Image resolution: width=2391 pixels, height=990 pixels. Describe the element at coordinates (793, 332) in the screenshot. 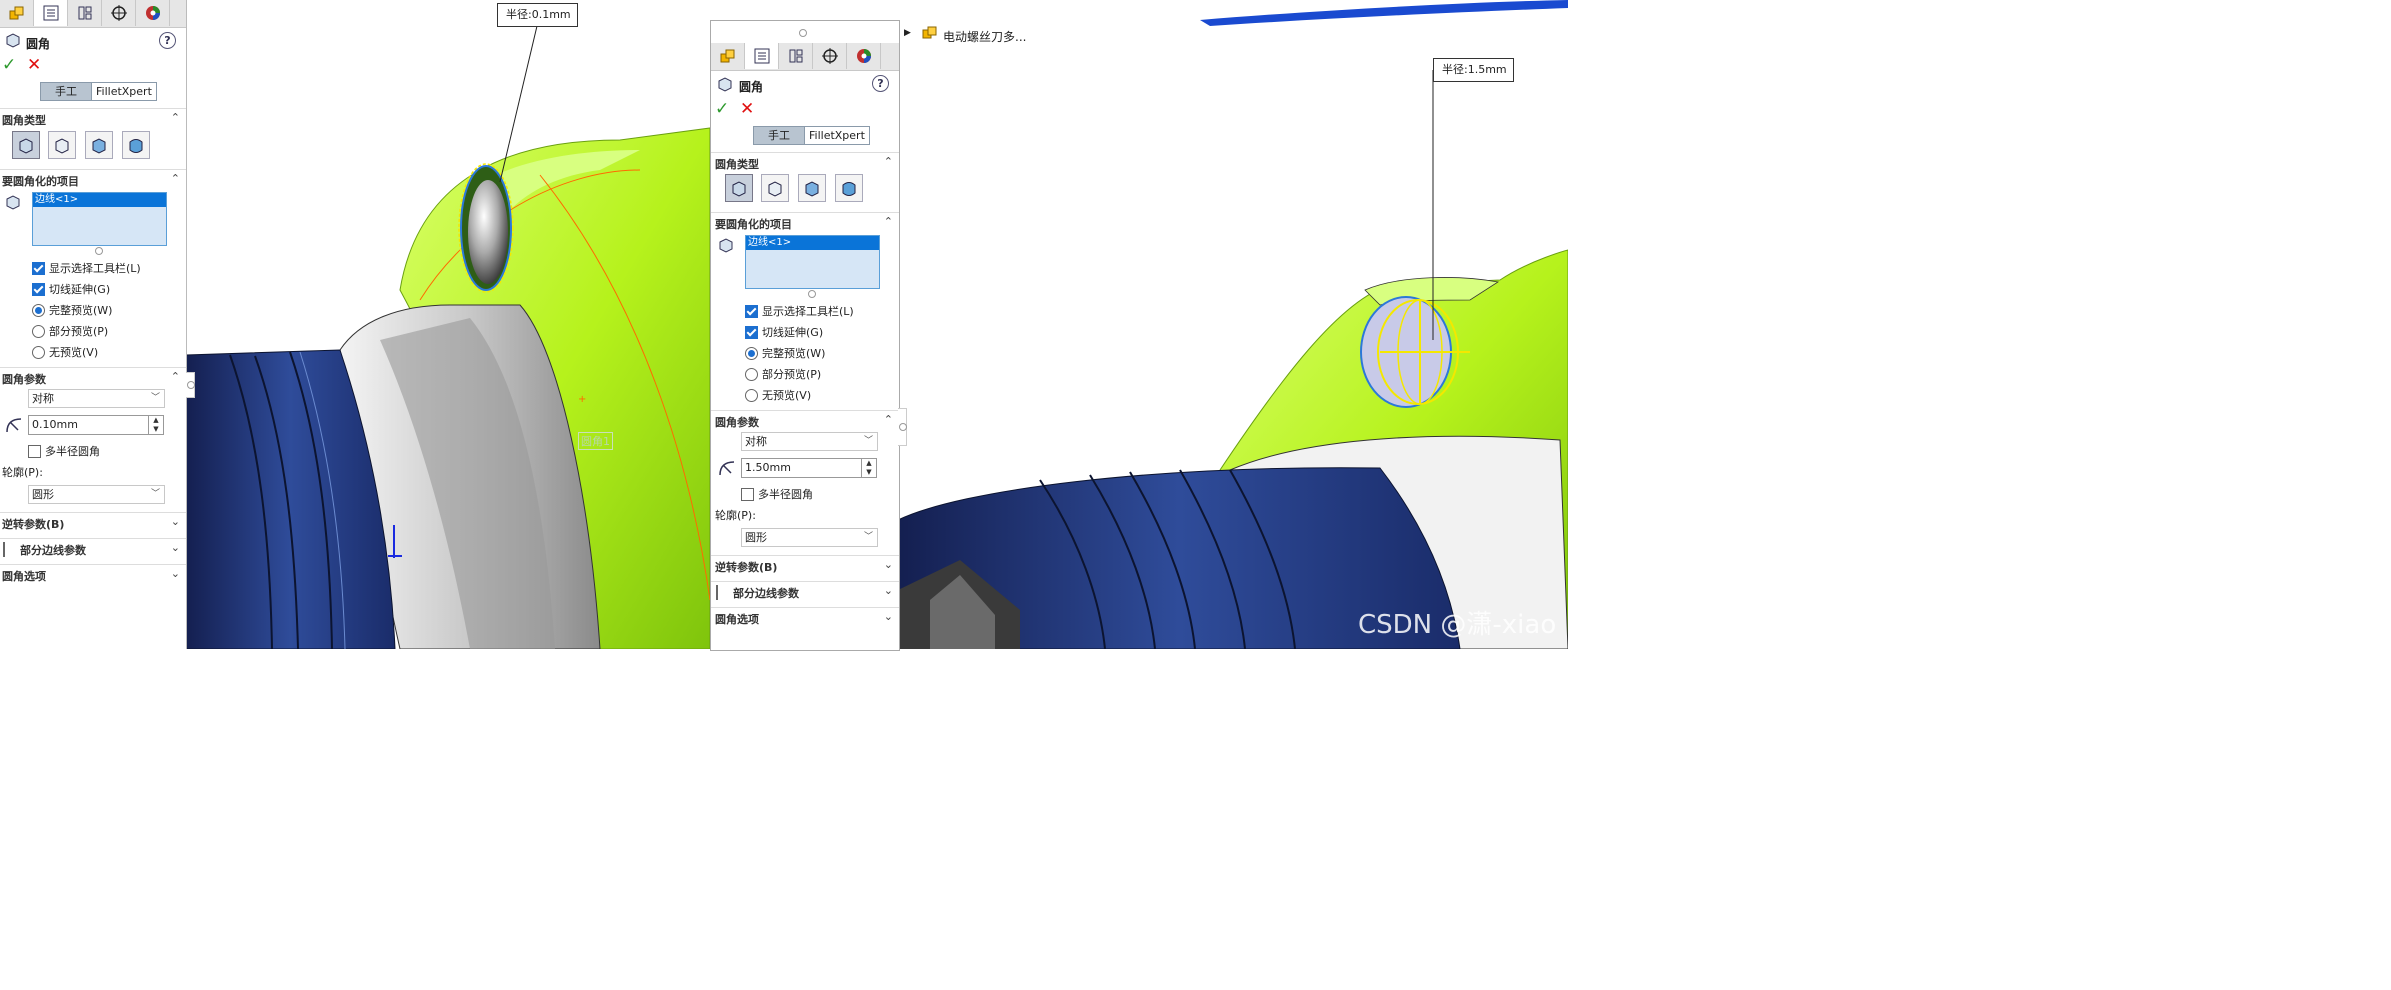

I see `option-label: 切线延伸(G)` at that location.